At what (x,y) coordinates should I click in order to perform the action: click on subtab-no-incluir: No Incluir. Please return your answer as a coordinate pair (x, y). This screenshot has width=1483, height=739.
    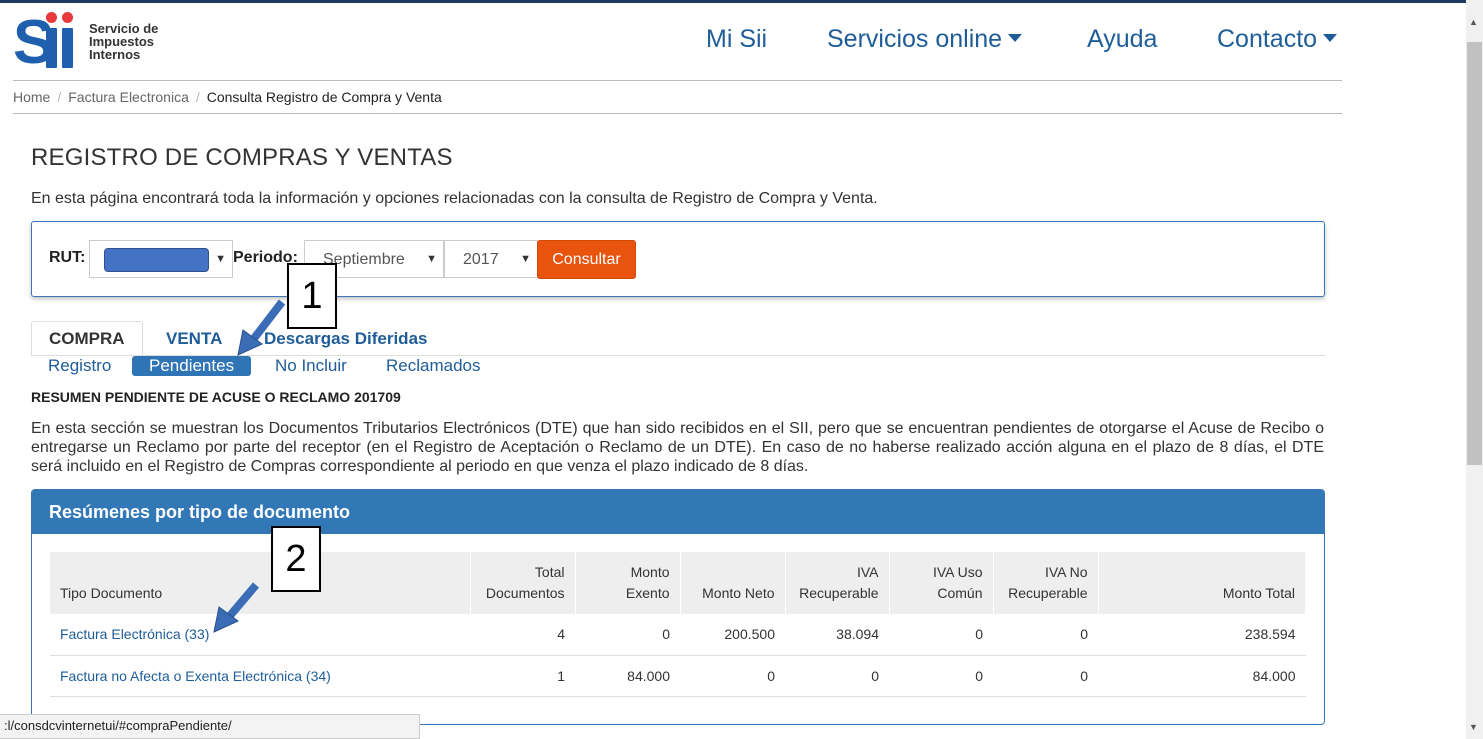
    Looking at the image, I should click on (311, 366).